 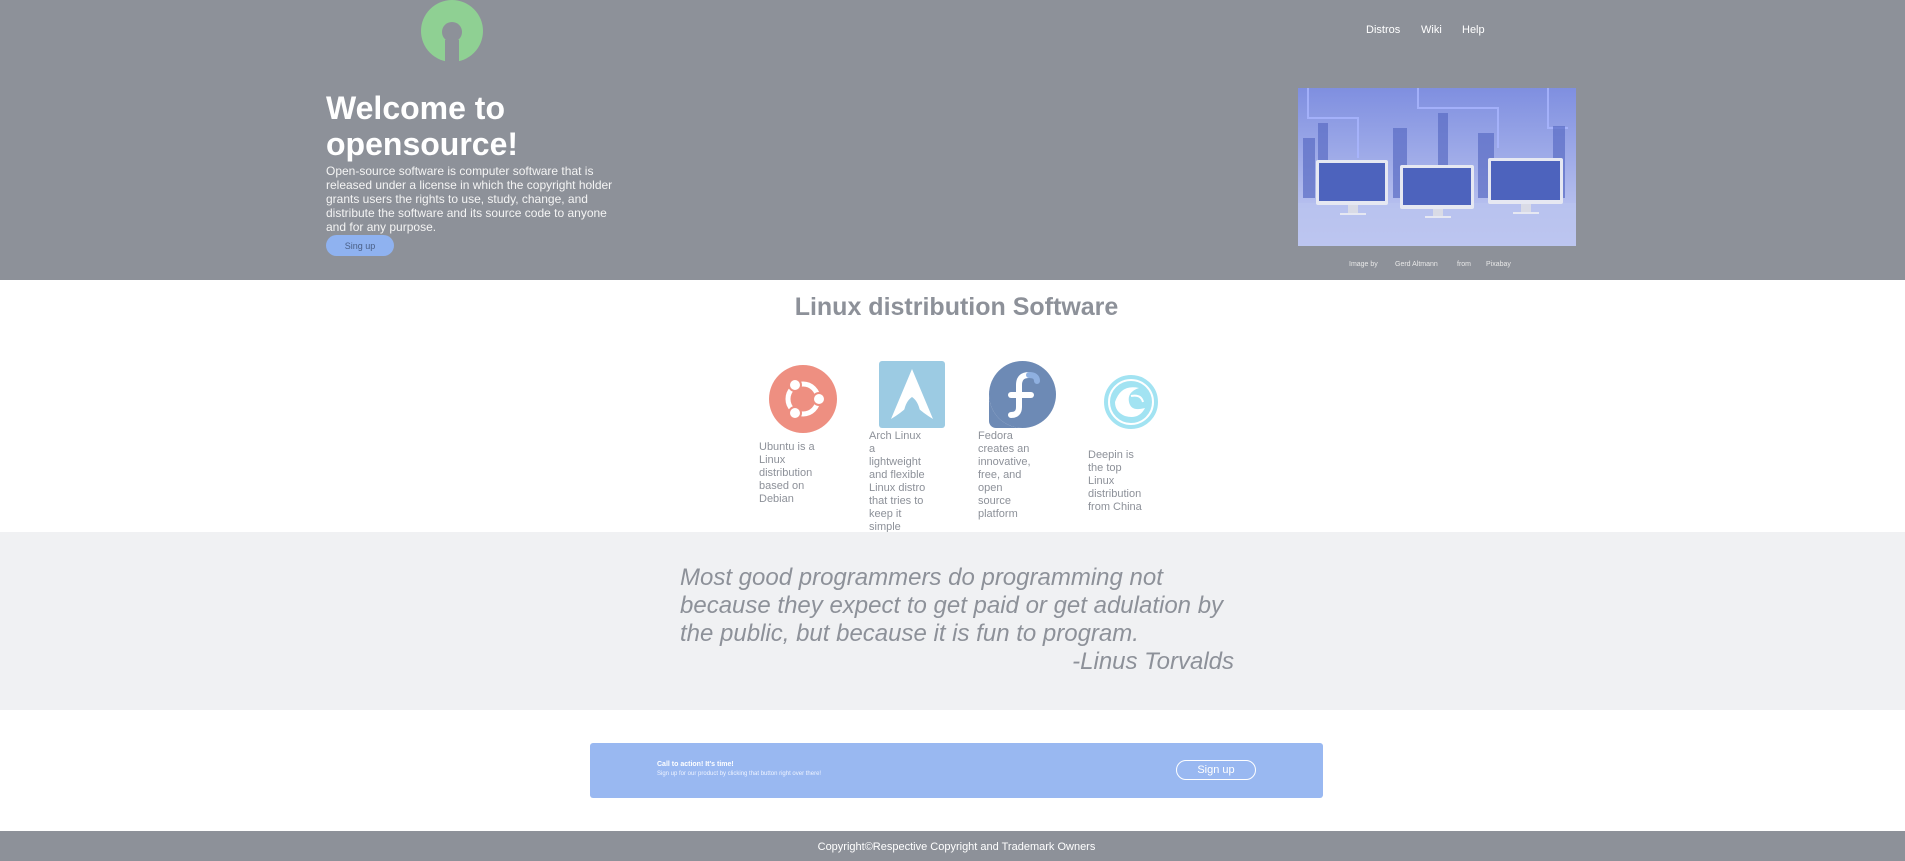 I want to click on nav-link-distros: Distros, so click(x=1383, y=30).